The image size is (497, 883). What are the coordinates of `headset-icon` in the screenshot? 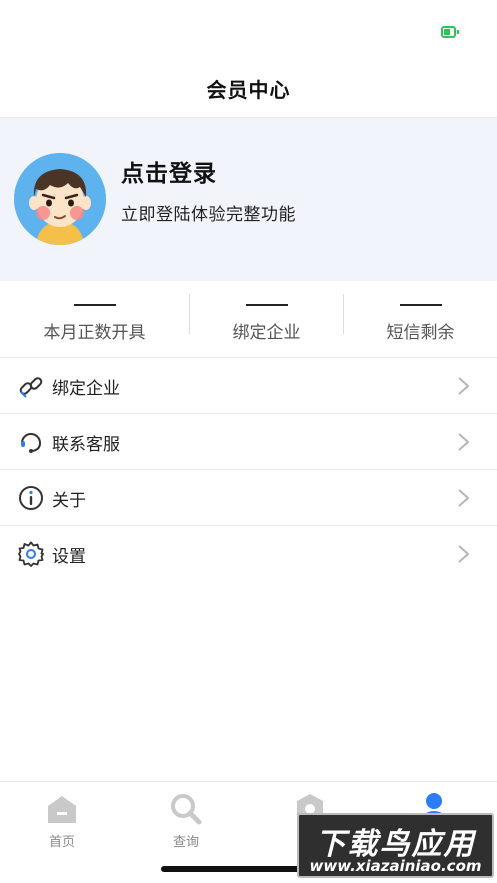 It's located at (31, 443).